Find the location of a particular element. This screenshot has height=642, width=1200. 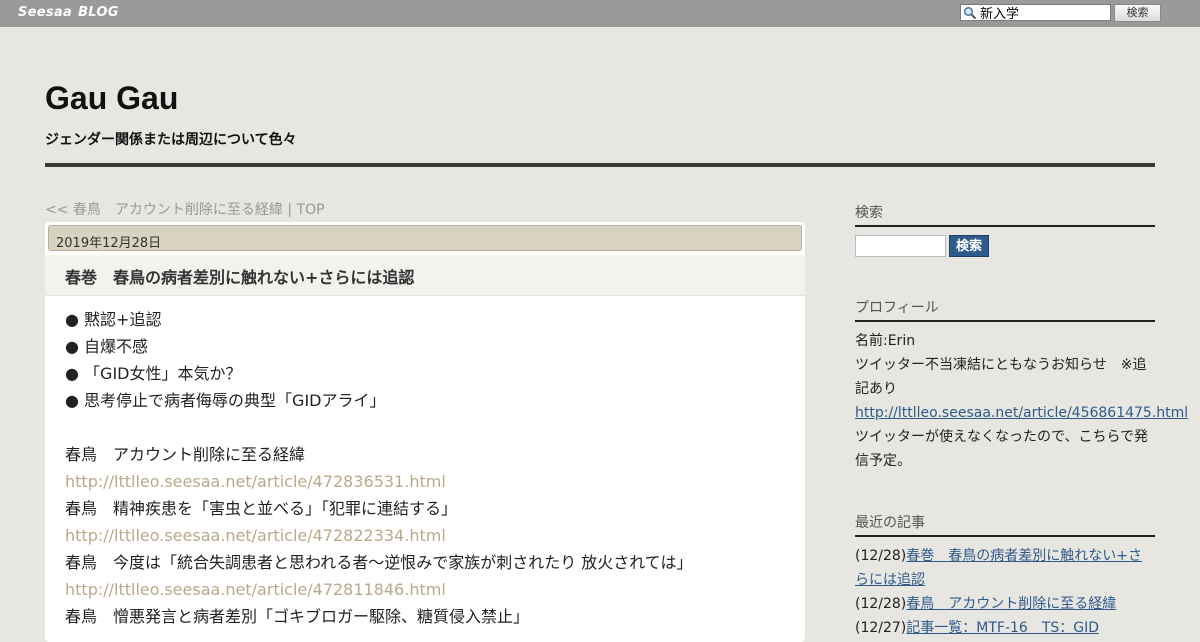

seesaa-blog-logo: Seesaa BLOG is located at coordinates (68, 12).